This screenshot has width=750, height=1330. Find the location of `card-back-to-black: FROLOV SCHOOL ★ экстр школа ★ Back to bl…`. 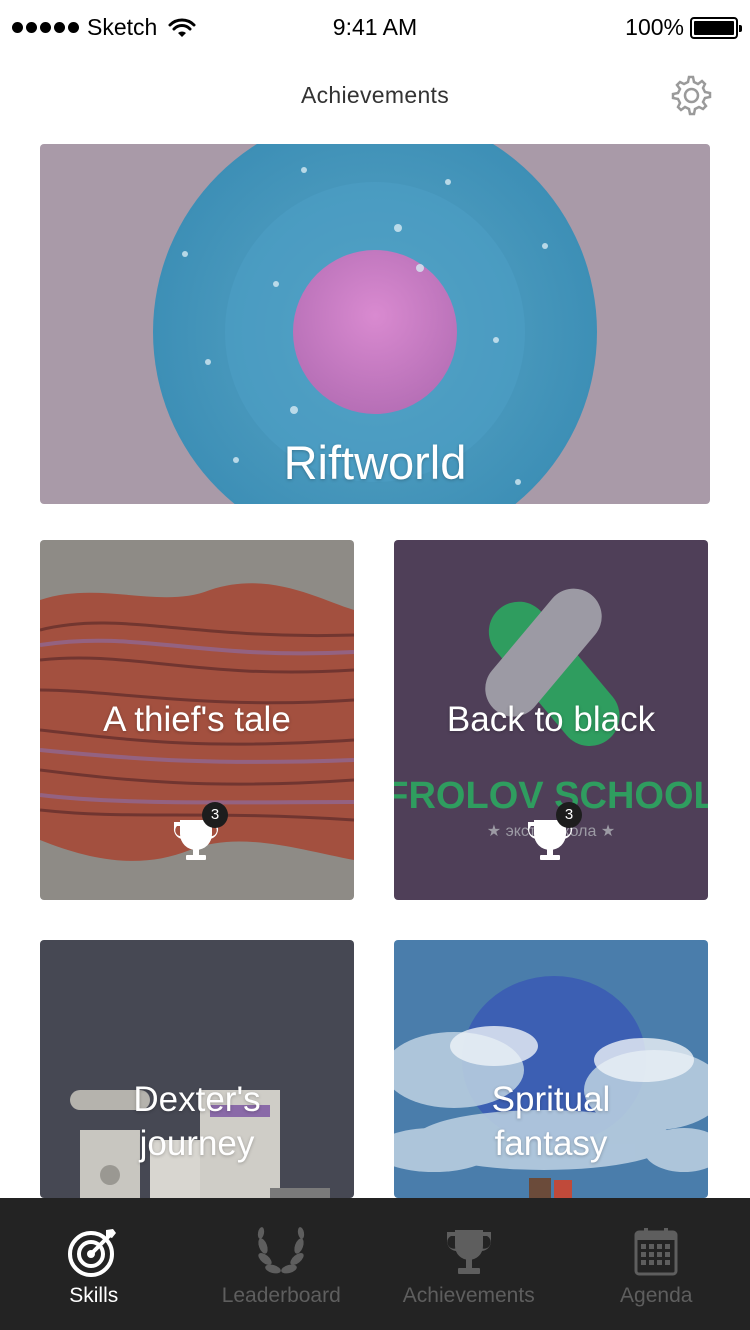

card-back-to-black: FROLOV SCHOOL ★ экстр школа ★ Back to bl… is located at coordinates (551, 720).